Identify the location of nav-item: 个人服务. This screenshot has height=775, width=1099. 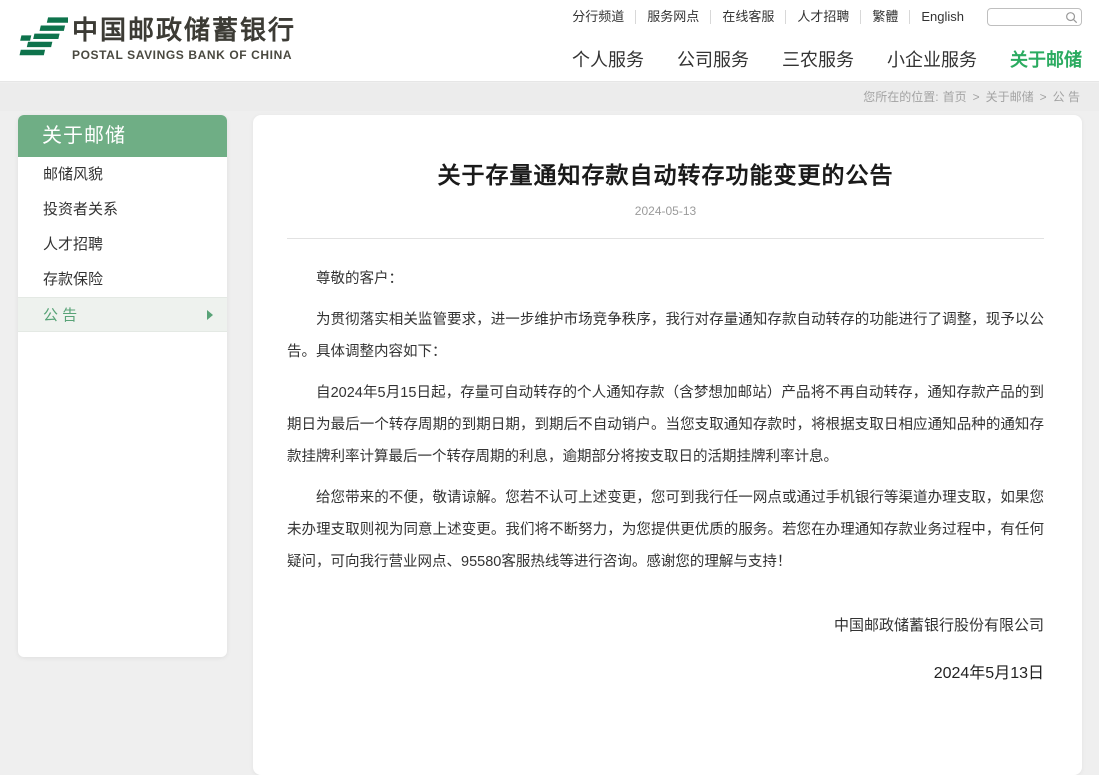
(608, 59).